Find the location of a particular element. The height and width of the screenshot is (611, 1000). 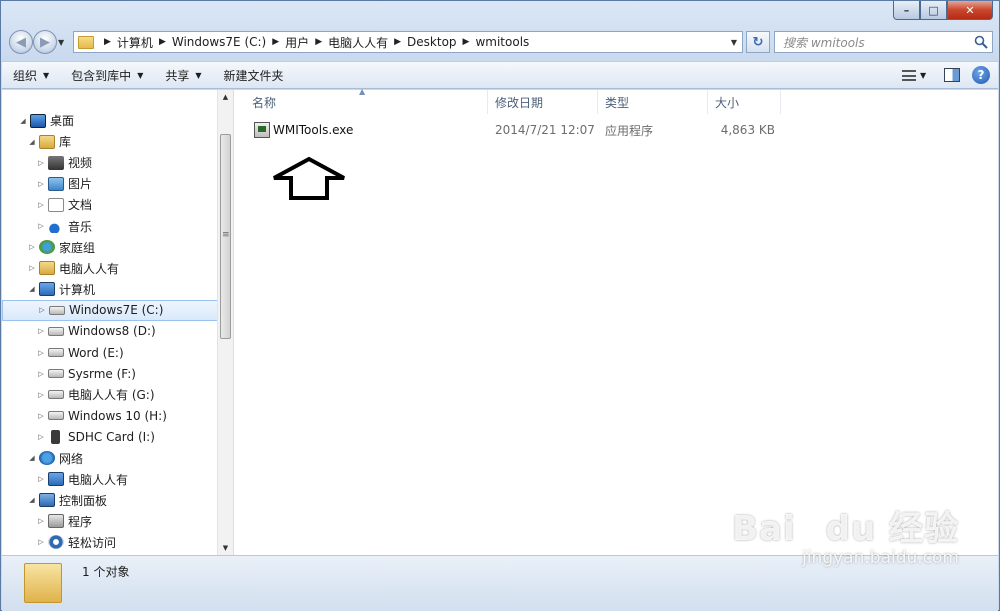

nav-scrollbar: ▲ ▼ is located at coordinates (225, 322).